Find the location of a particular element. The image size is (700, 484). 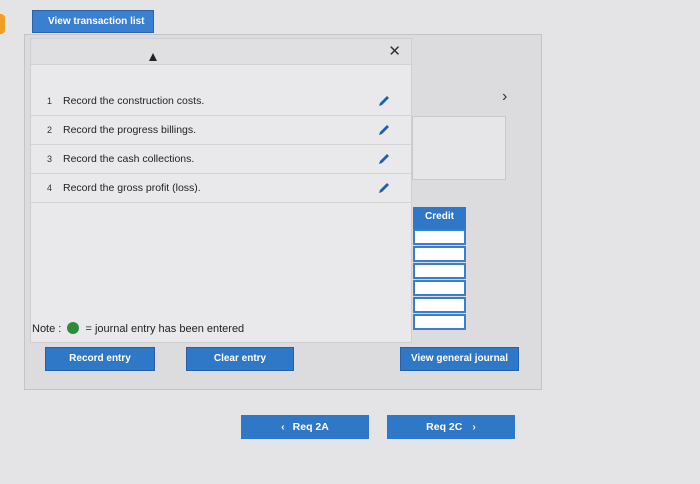

row-number: 1 is located at coordinates (50, 101).